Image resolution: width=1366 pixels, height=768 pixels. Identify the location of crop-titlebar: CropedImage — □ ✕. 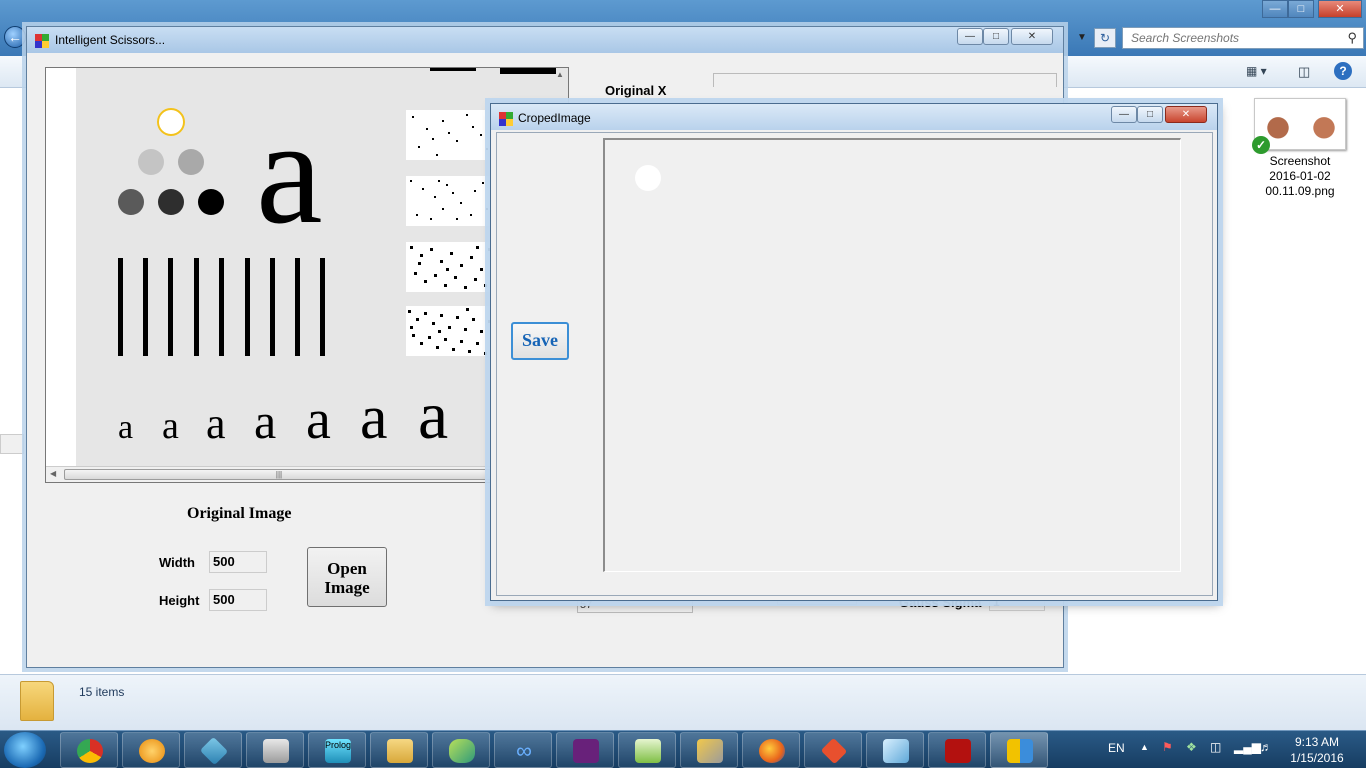
(854, 117).